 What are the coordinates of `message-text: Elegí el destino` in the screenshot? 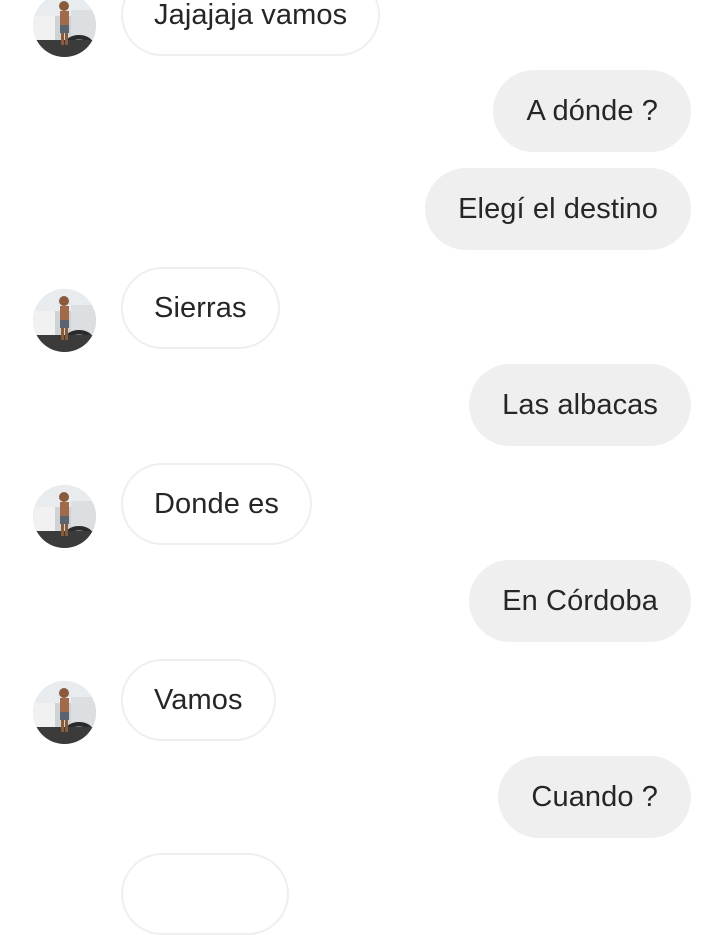 It's located at (558, 208).